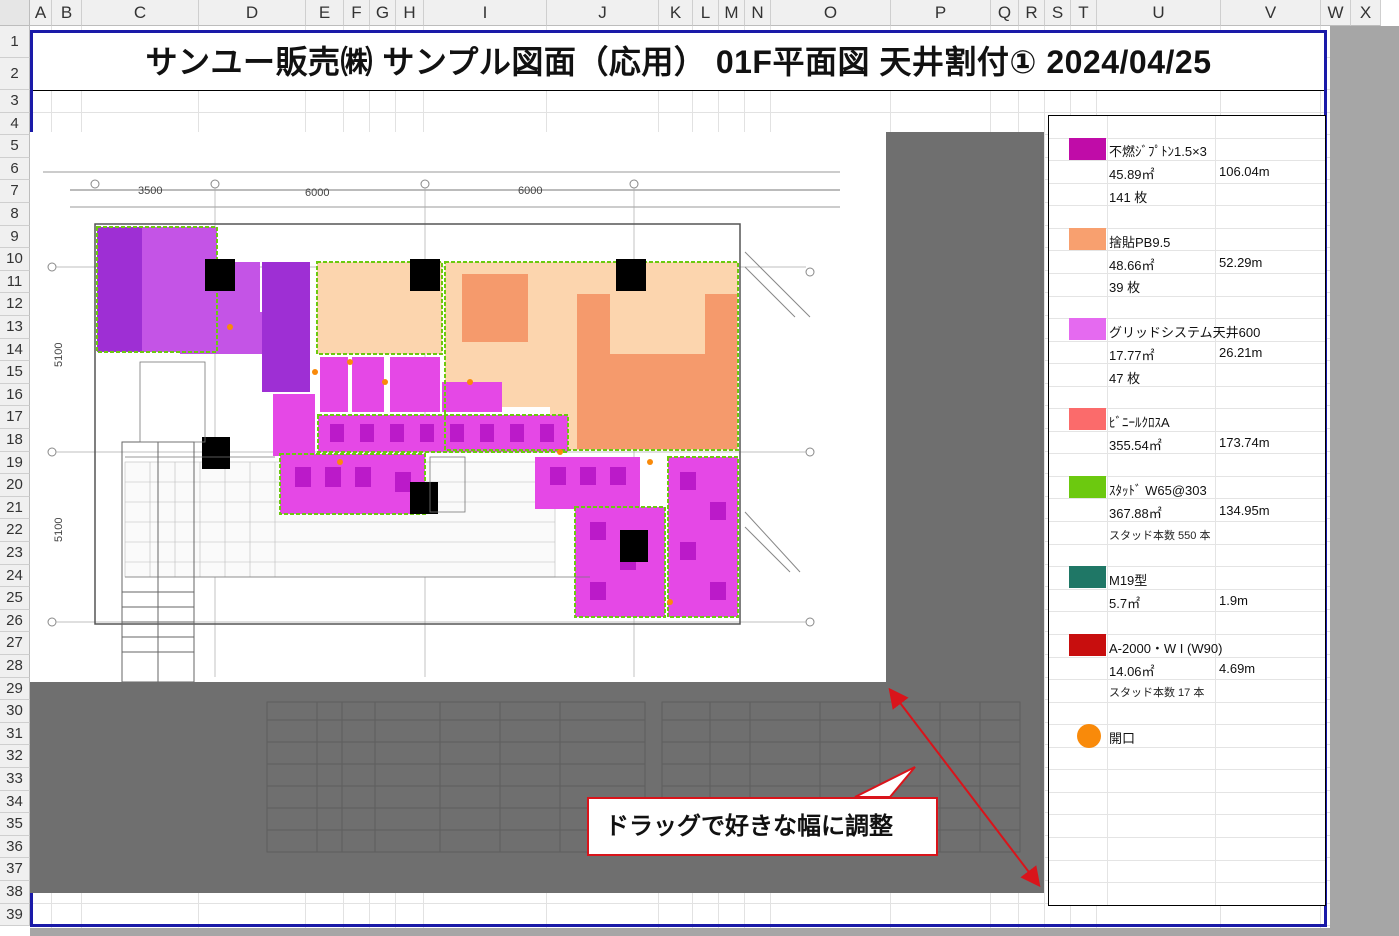 This screenshot has width=1399, height=936. Describe the element at coordinates (749, 826) in the screenshot. I see `callout-text: ドラッグで好きな幅に調整` at that location.